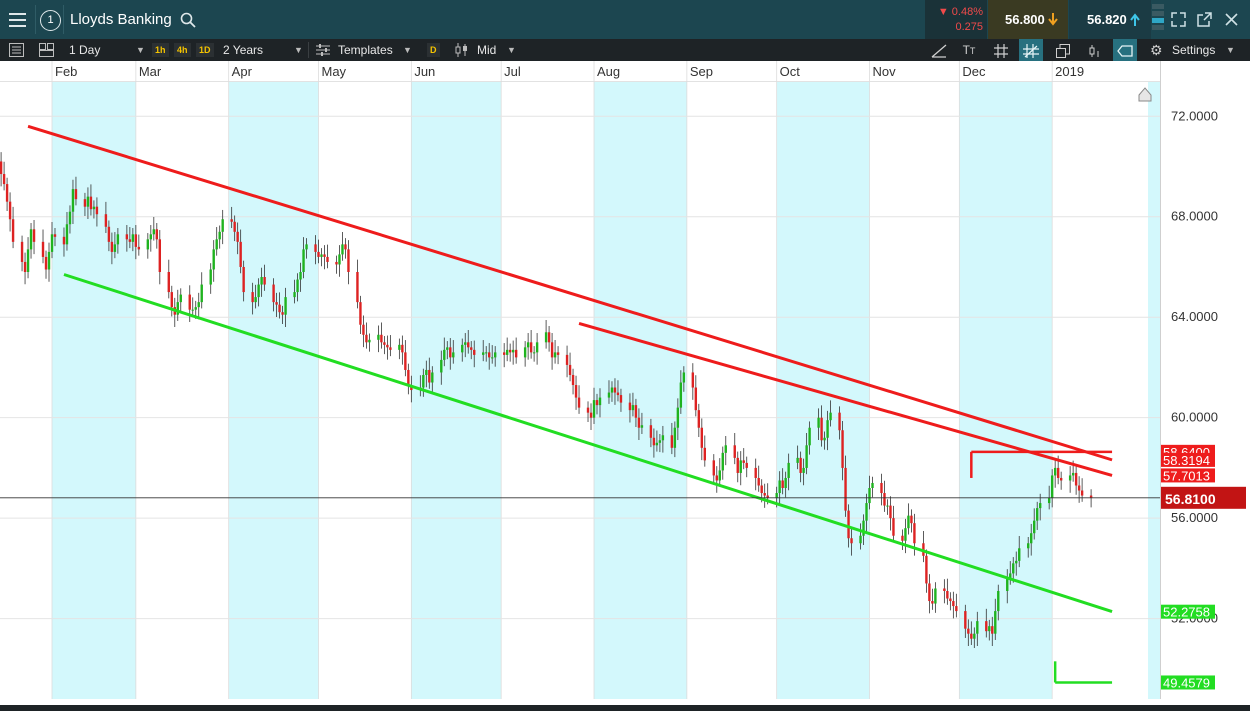 The image size is (1250, 716). Describe the element at coordinates (46, 50) in the screenshot. I see `layout-grid-icon` at that location.